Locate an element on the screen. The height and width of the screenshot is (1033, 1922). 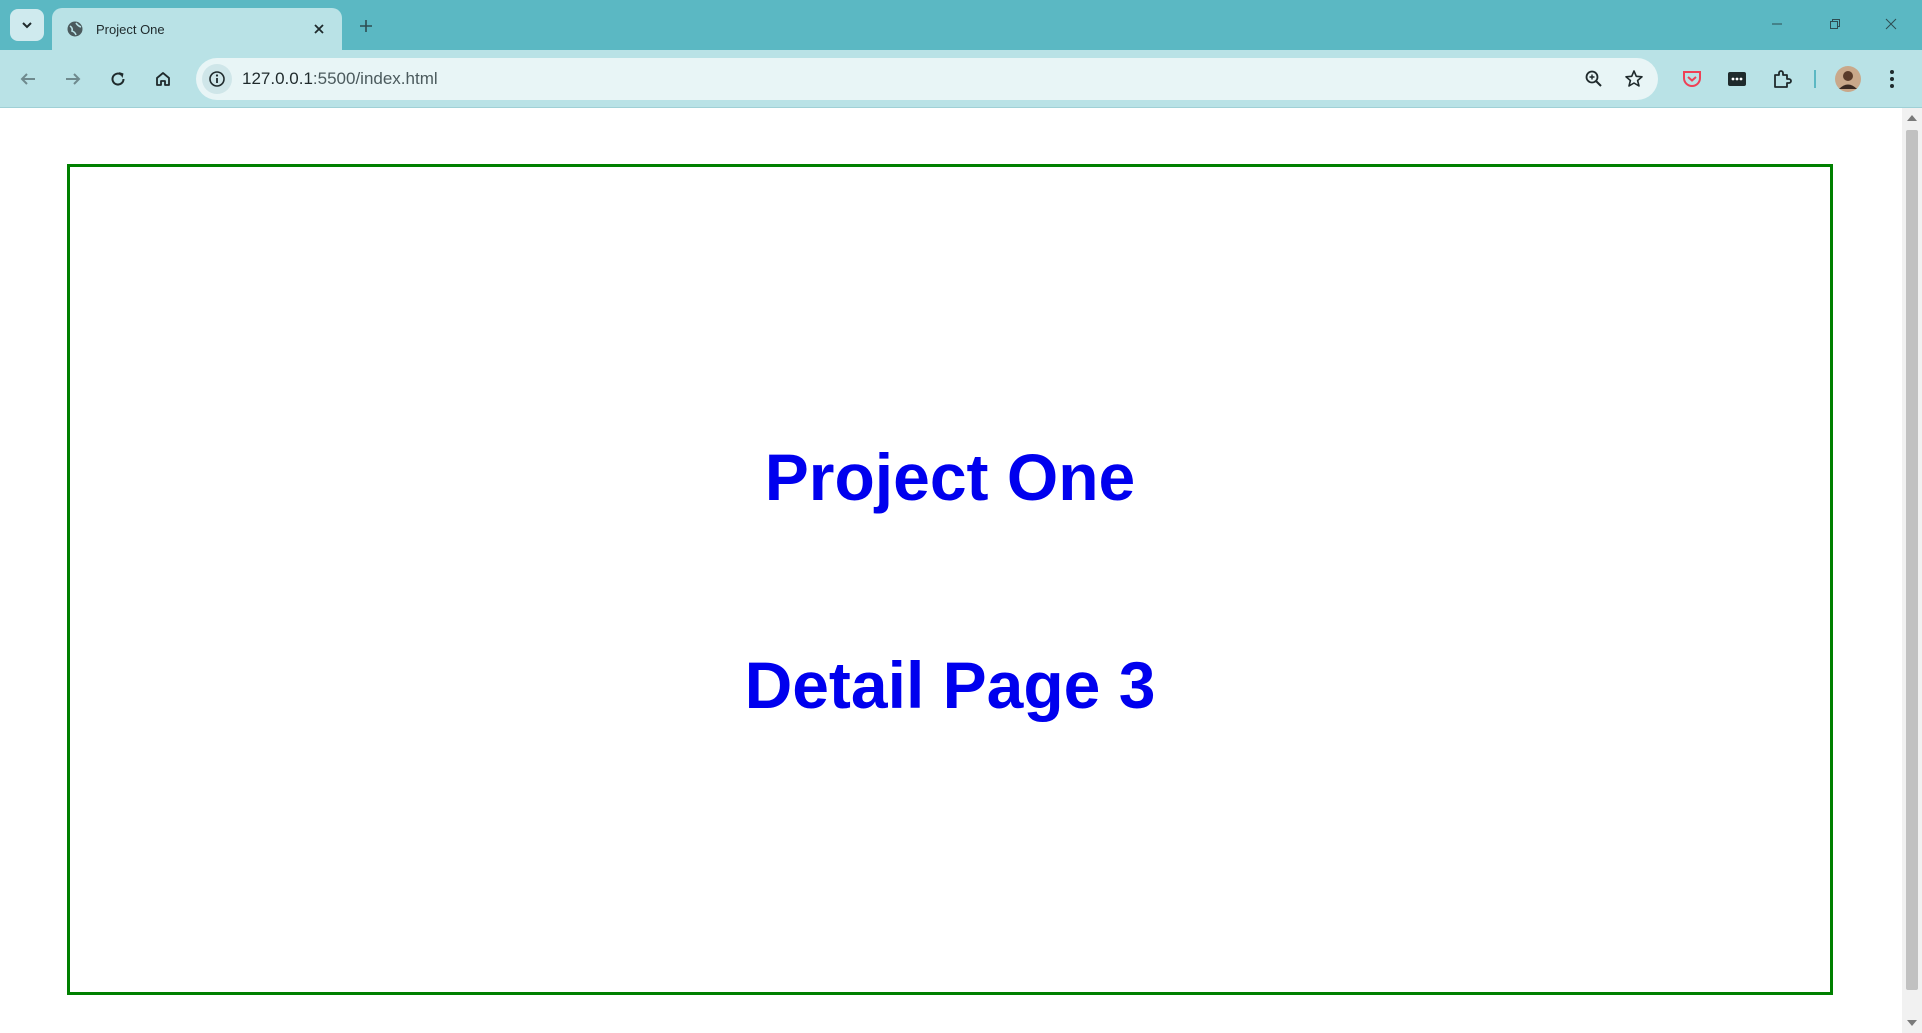
home-icon is located at coordinates (163, 79).